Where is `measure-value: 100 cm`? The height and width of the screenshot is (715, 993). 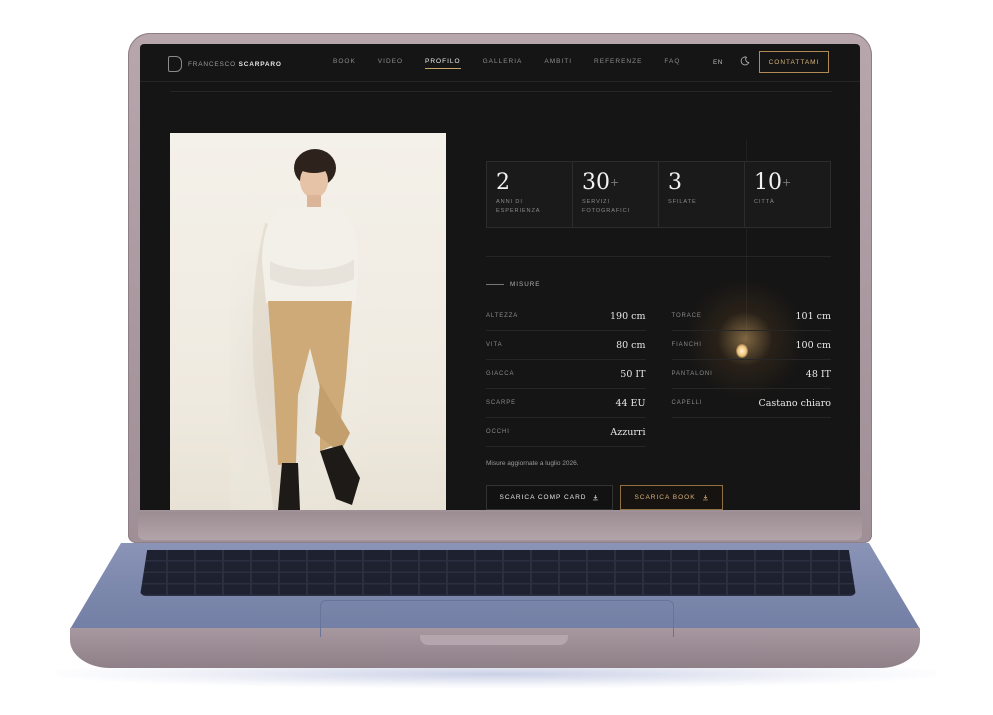
measure-value: 100 cm is located at coordinates (813, 345).